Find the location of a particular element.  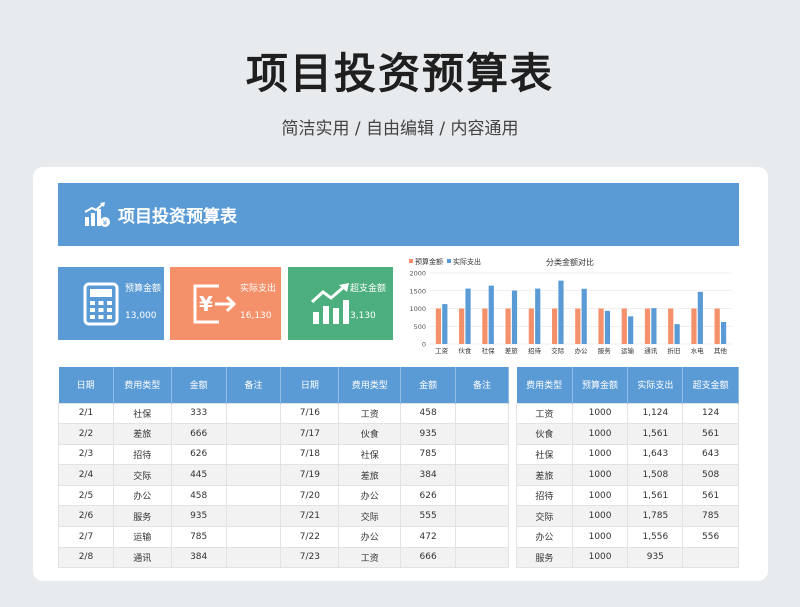

table-cell: 7/17 is located at coordinates (310, 434).